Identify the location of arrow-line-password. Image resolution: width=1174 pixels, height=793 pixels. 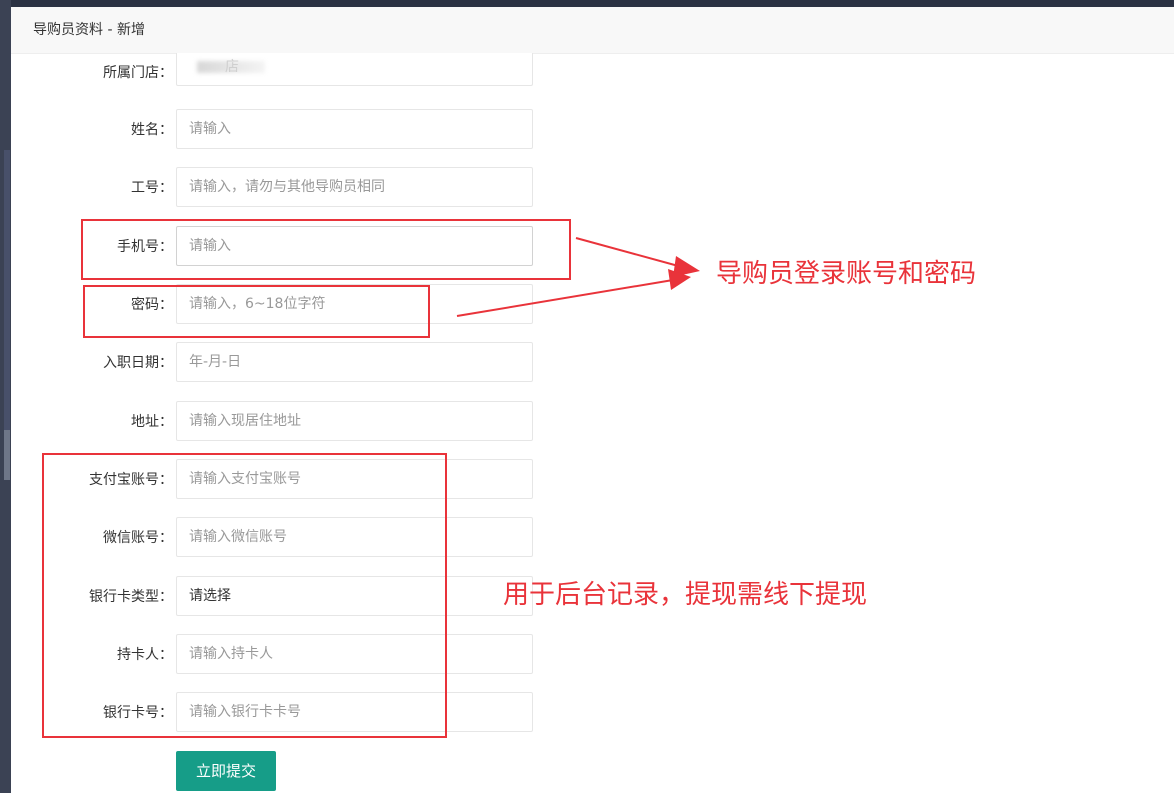
(565, 298).